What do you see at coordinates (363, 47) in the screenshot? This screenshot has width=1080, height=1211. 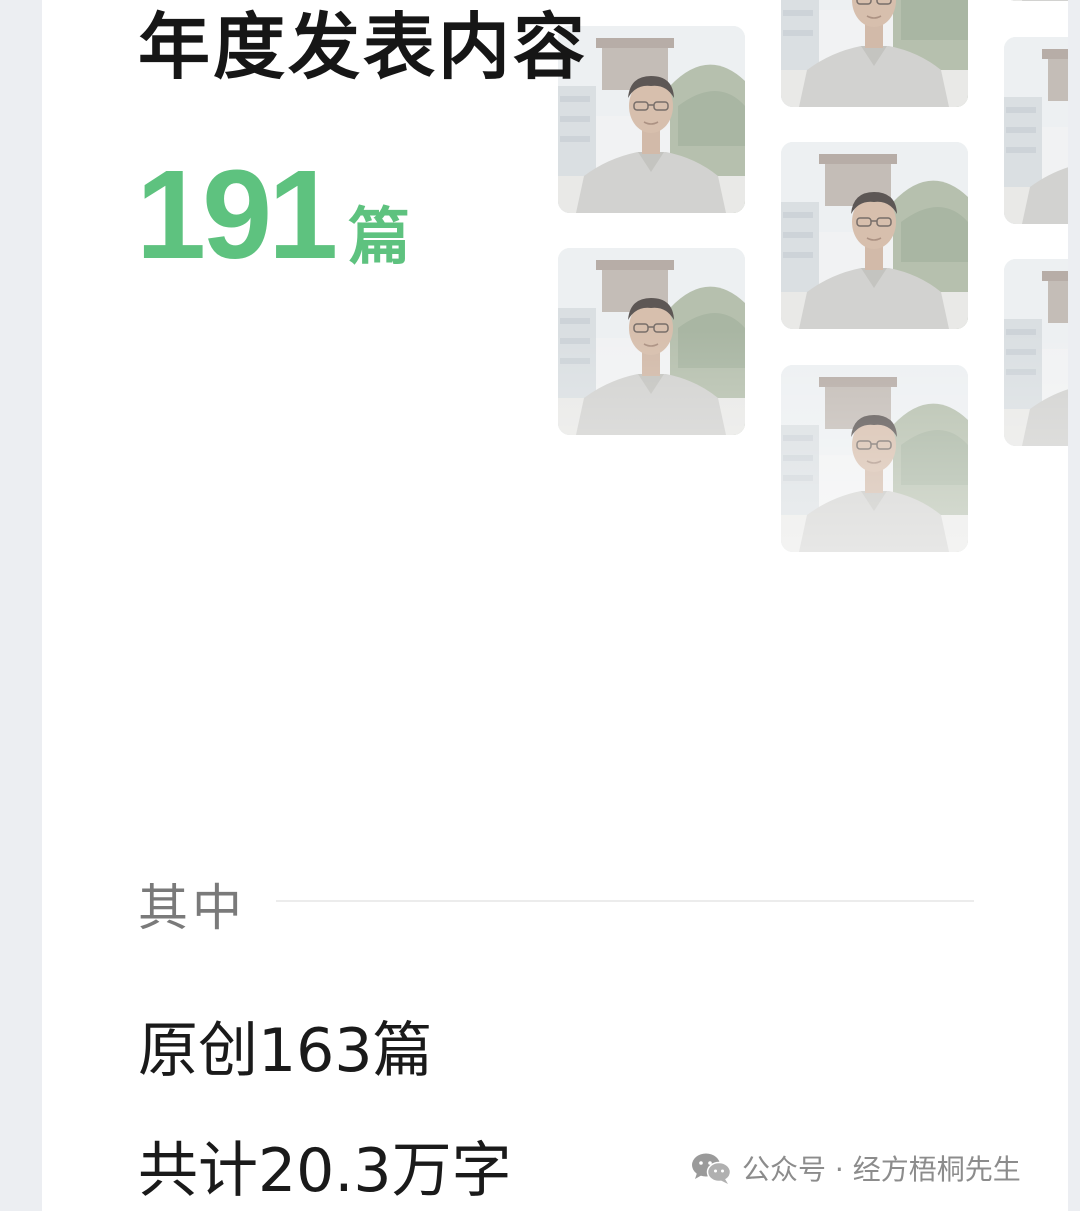 I see `page-title: 年度发表内容` at bounding box center [363, 47].